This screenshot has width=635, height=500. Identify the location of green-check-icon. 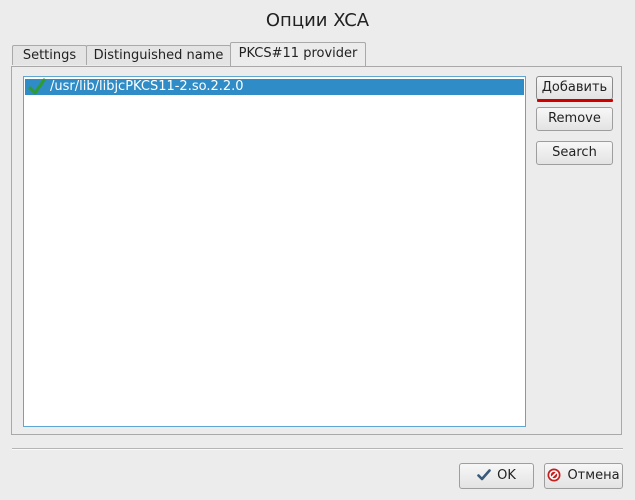
(37, 87).